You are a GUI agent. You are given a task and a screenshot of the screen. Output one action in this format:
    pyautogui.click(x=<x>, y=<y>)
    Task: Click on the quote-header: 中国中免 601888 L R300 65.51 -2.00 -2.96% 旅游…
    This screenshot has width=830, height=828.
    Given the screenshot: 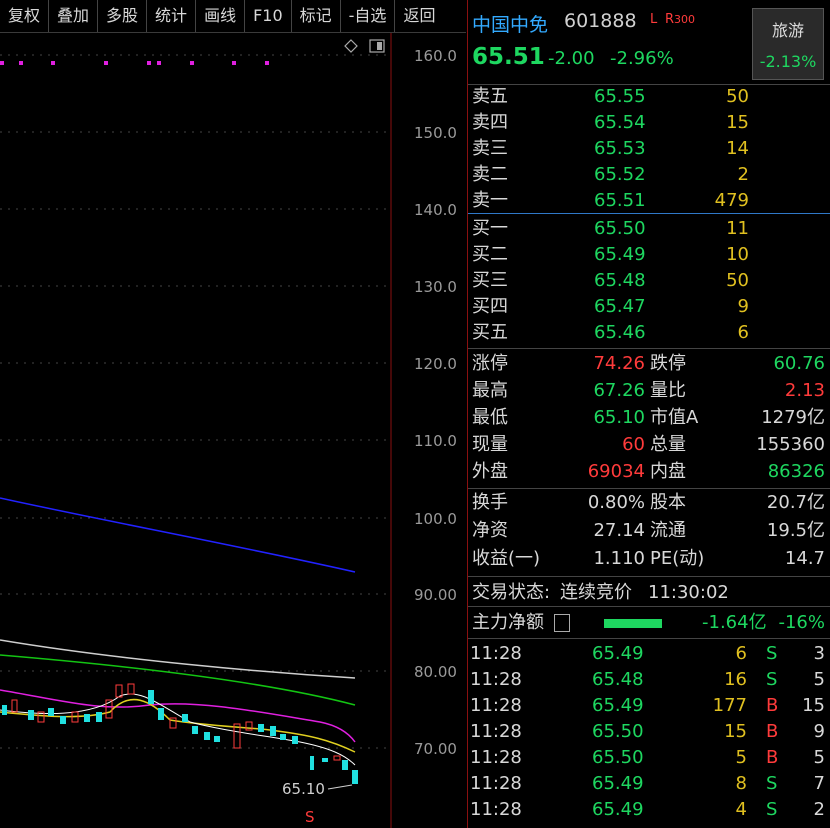 What is the action you would take?
    pyautogui.click(x=649, y=42)
    